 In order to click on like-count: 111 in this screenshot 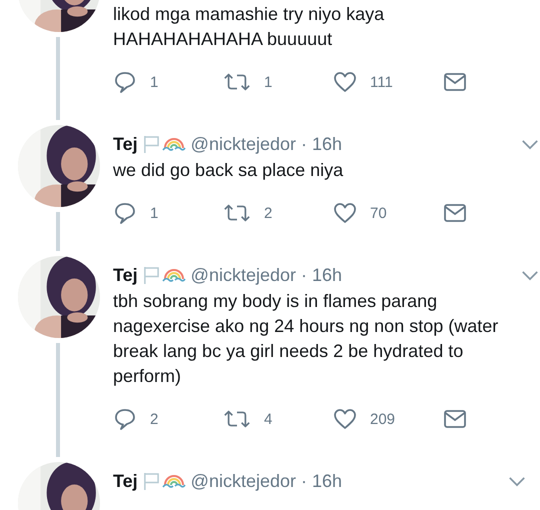, I will do `click(381, 82)`.